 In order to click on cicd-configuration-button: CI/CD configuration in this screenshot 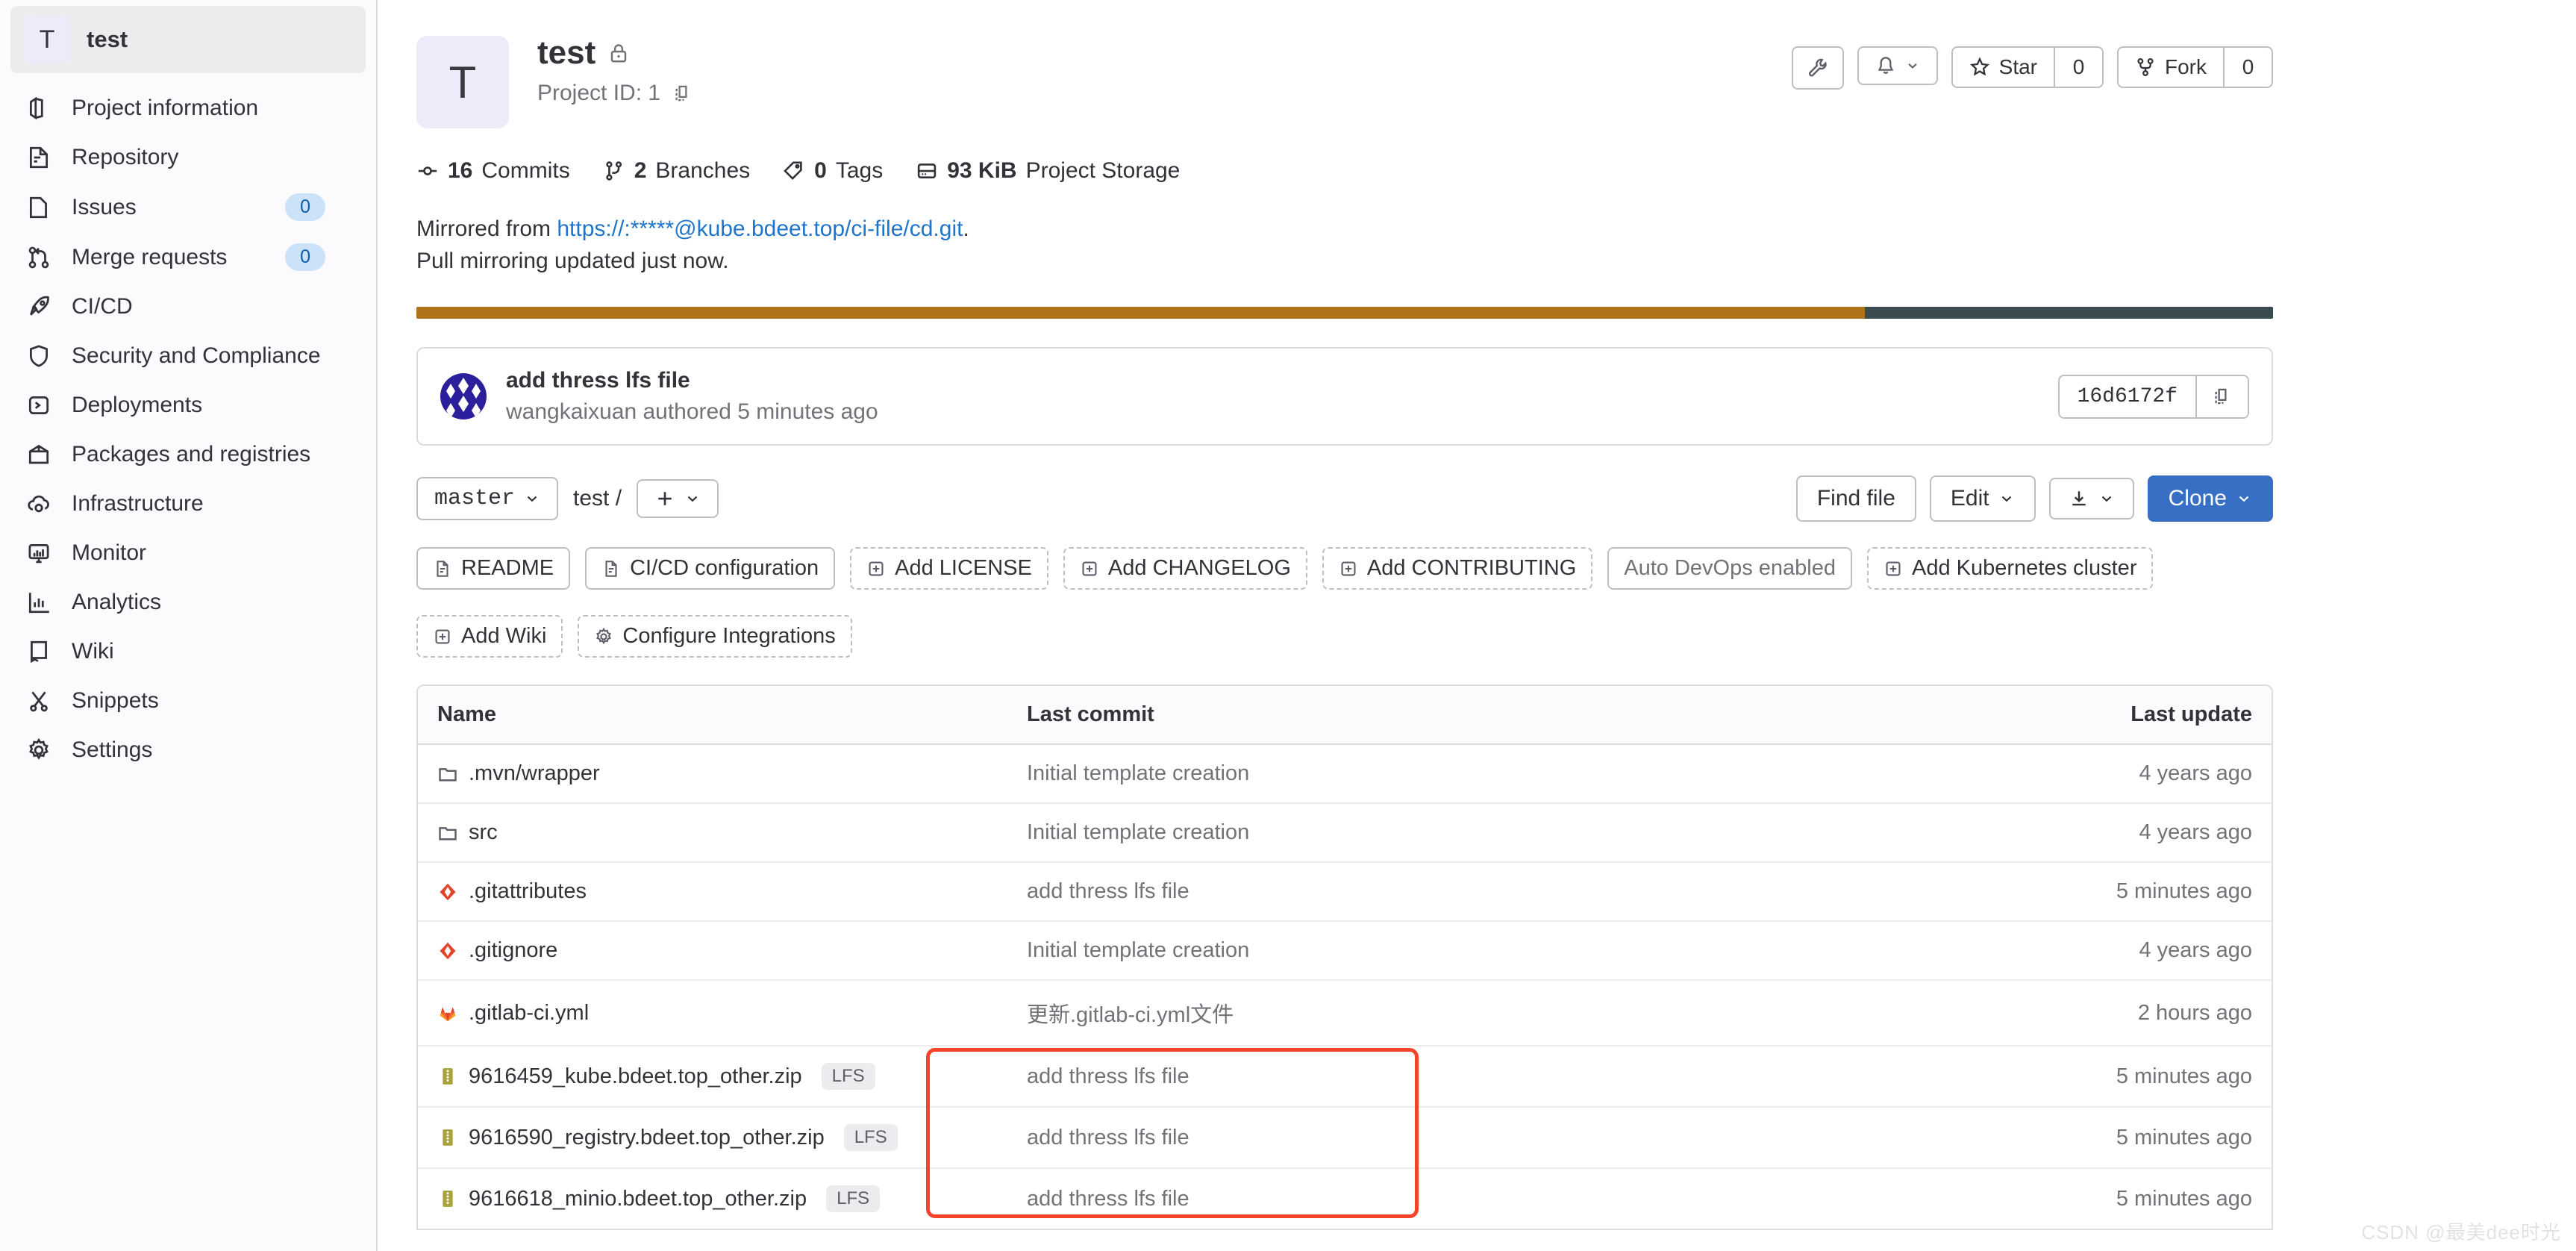, I will do `click(710, 568)`.